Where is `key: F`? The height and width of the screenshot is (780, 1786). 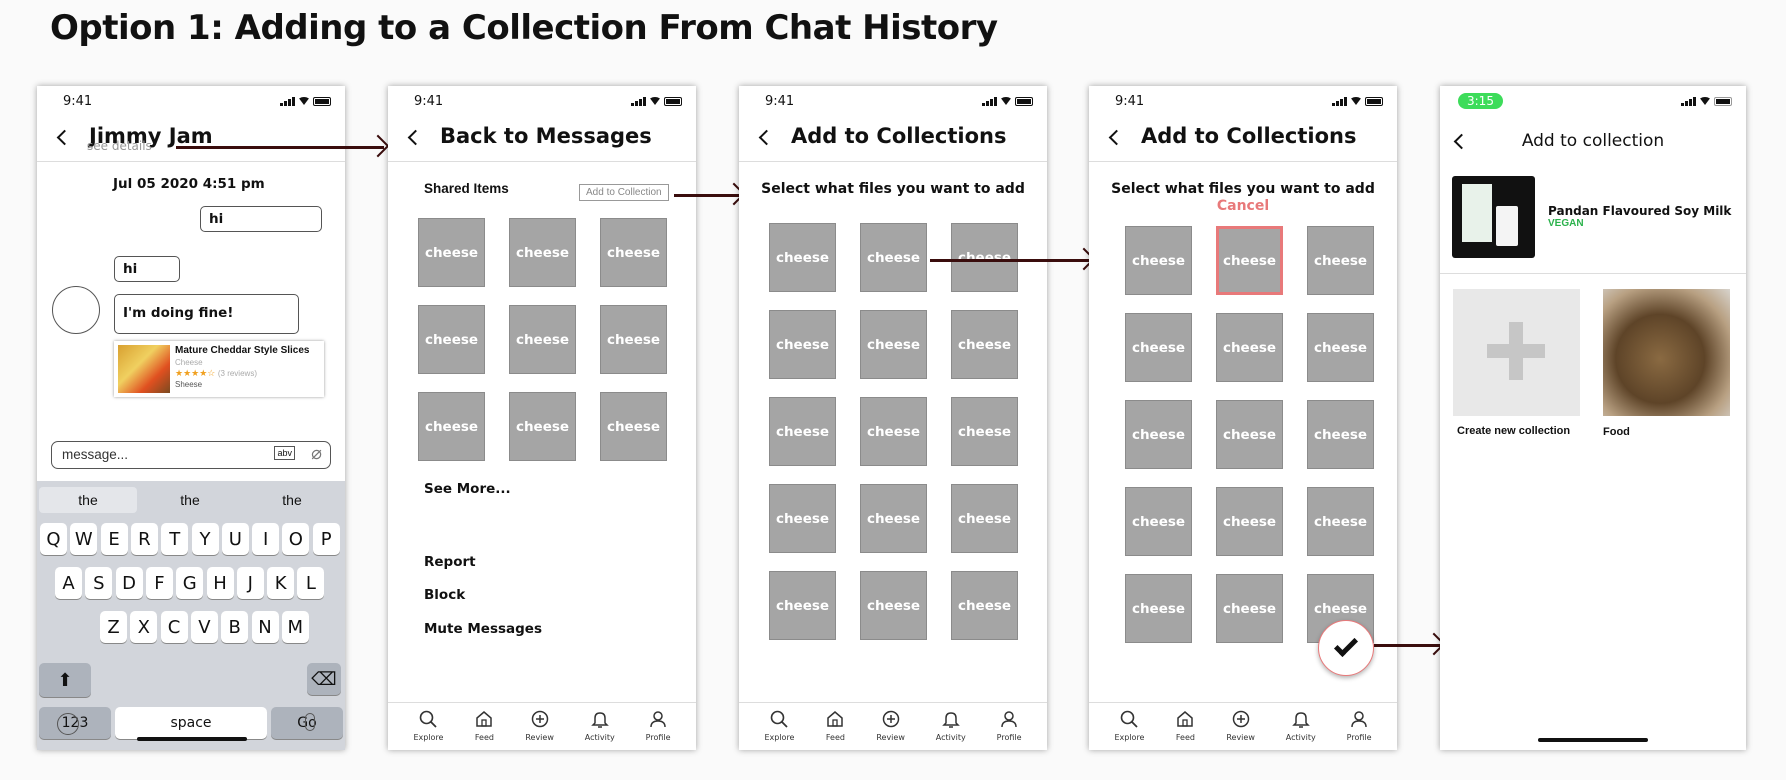 key: F is located at coordinates (159, 583).